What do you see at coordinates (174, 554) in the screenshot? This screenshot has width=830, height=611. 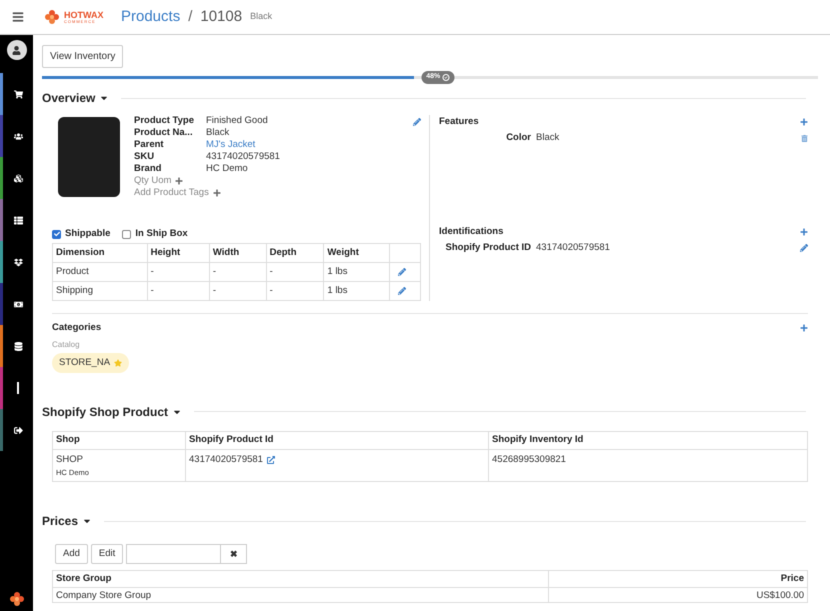 I see `filter-input` at bounding box center [174, 554].